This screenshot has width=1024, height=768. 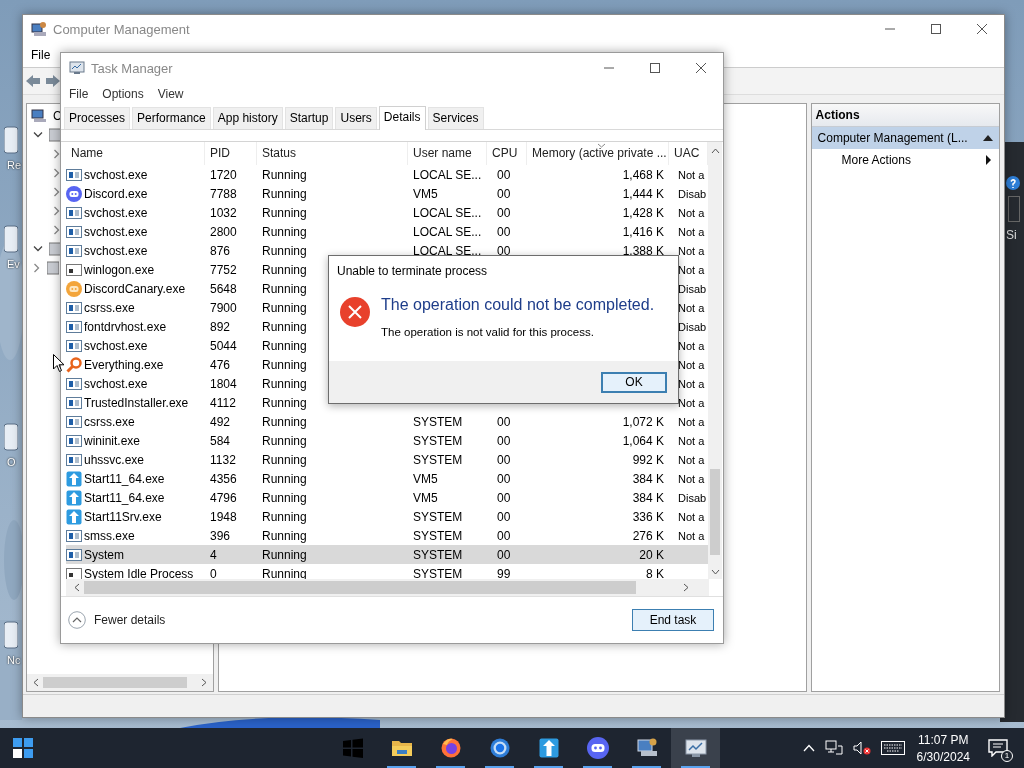 What do you see at coordinates (223, 345) in the screenshot?
I see `table-cell: 5044` at bounding box center [223, 345].